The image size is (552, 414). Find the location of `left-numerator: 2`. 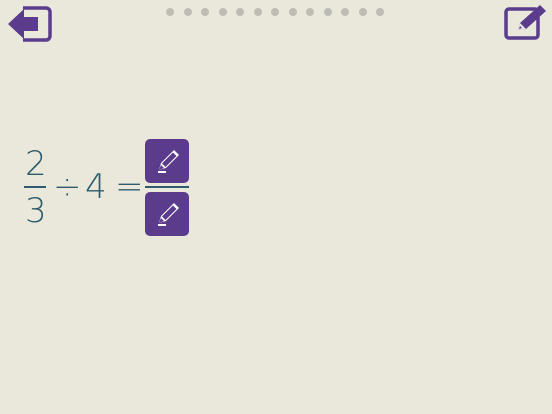

left-numerator: 2 is located at coordinates (36, 164).